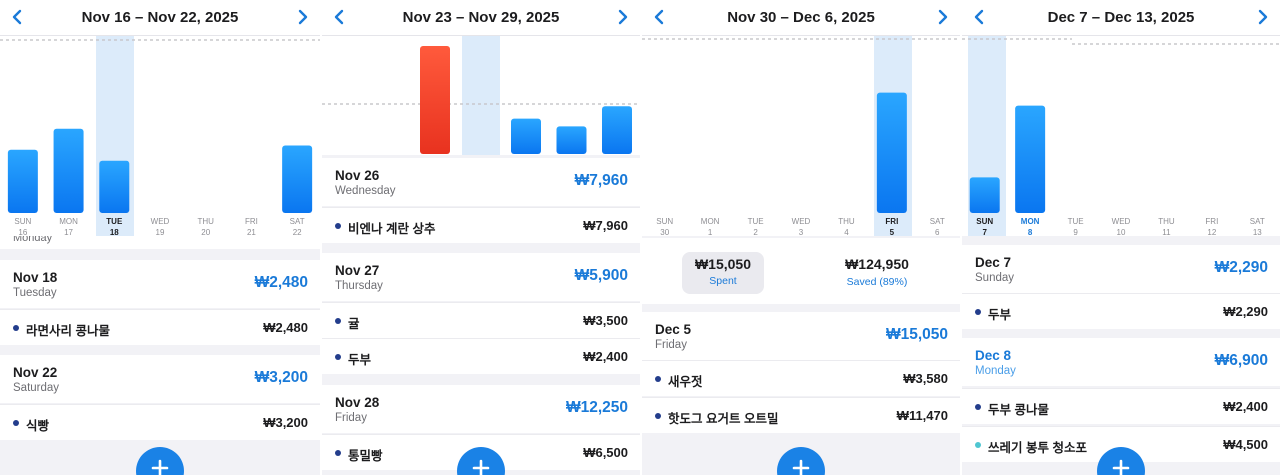 This screenshot has height=475, width=1280. Describe the element at coordinates (801, 336) in the screenshot. I see `day-header: Dec 5 Friday ₩15,050` at that location.